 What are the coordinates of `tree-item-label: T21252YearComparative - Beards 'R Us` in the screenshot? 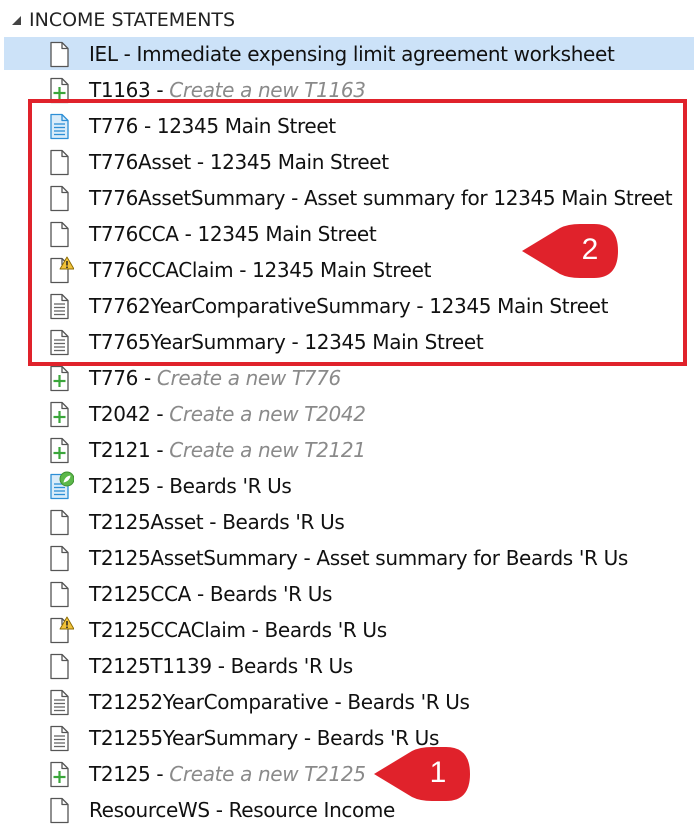 It's located at (279, 702).